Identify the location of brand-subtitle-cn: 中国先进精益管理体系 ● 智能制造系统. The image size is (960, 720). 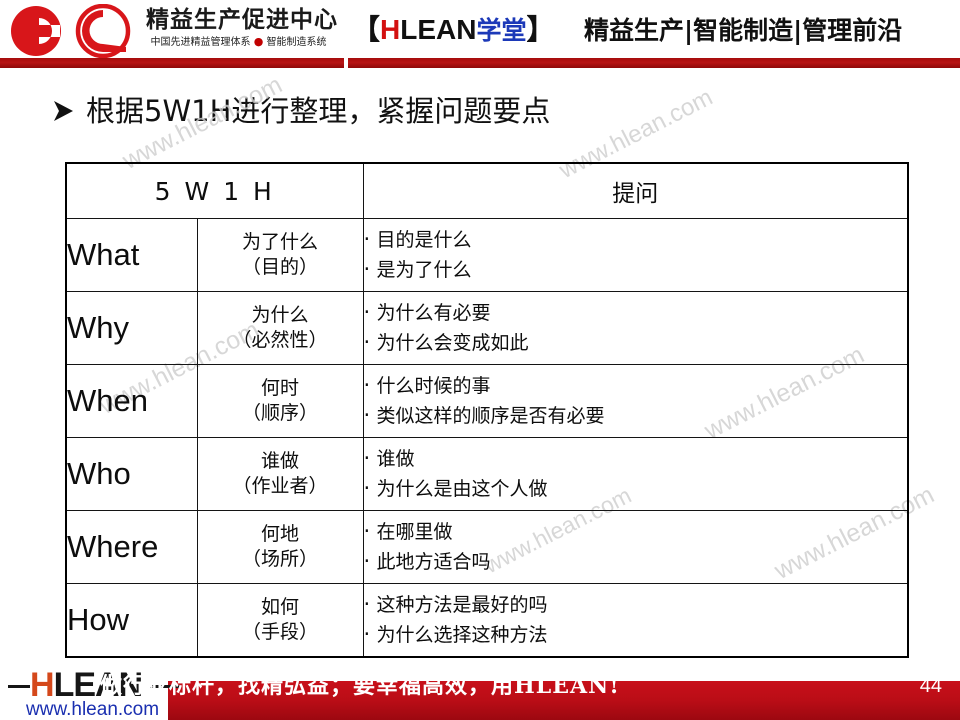
(238, 42).